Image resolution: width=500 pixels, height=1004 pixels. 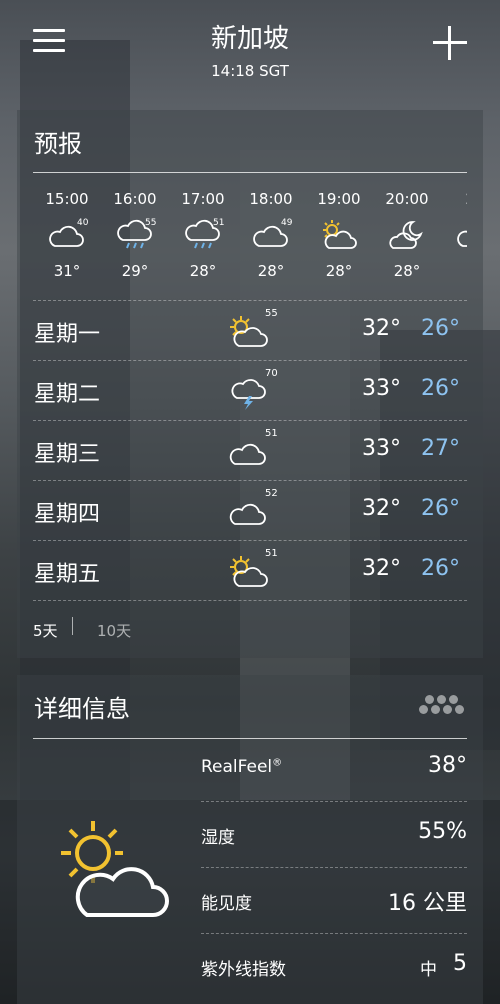 I want to click on tab-divider, so click(x=72, y=626).